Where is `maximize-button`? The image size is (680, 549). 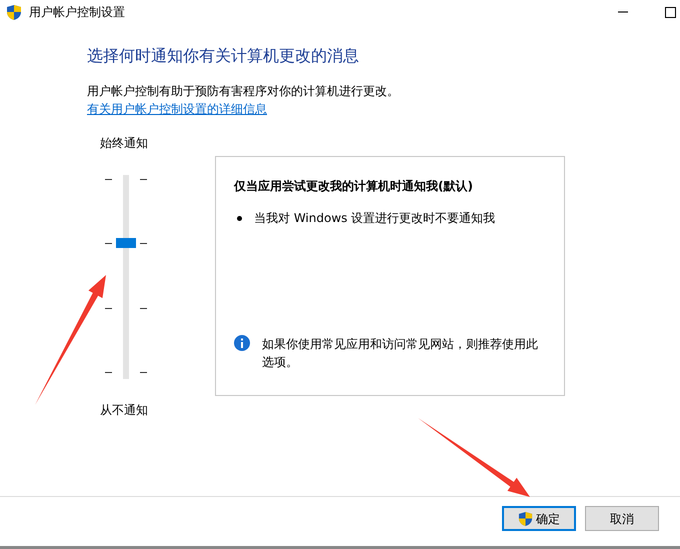 maximize-button is located at coordinates (670, 12).